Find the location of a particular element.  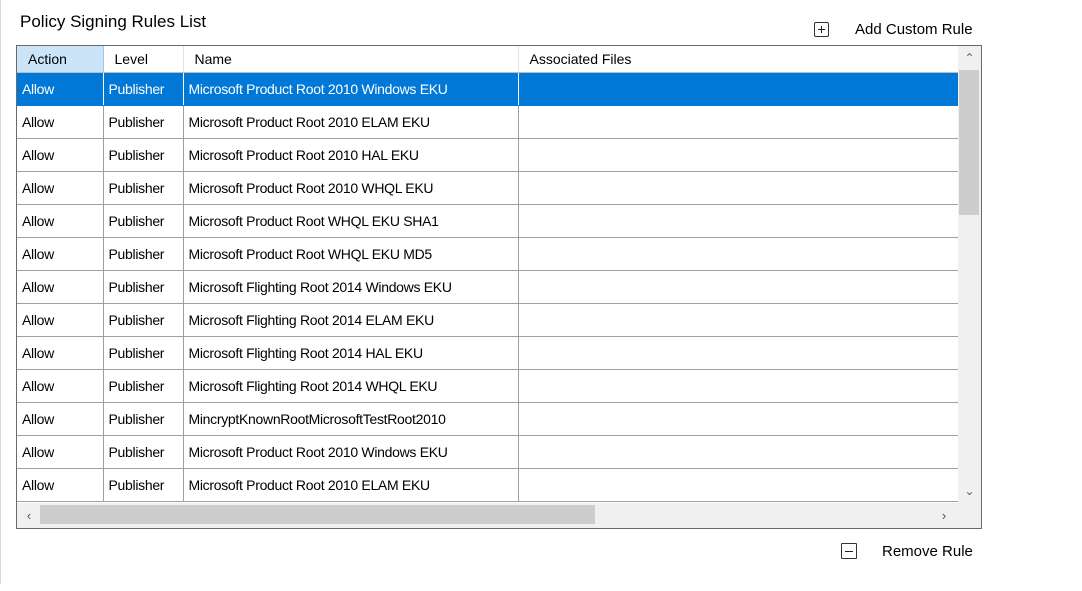

cell-name: Microsoft Product Root WHQL EKU SHA1 is located at coordinates (351, 221).